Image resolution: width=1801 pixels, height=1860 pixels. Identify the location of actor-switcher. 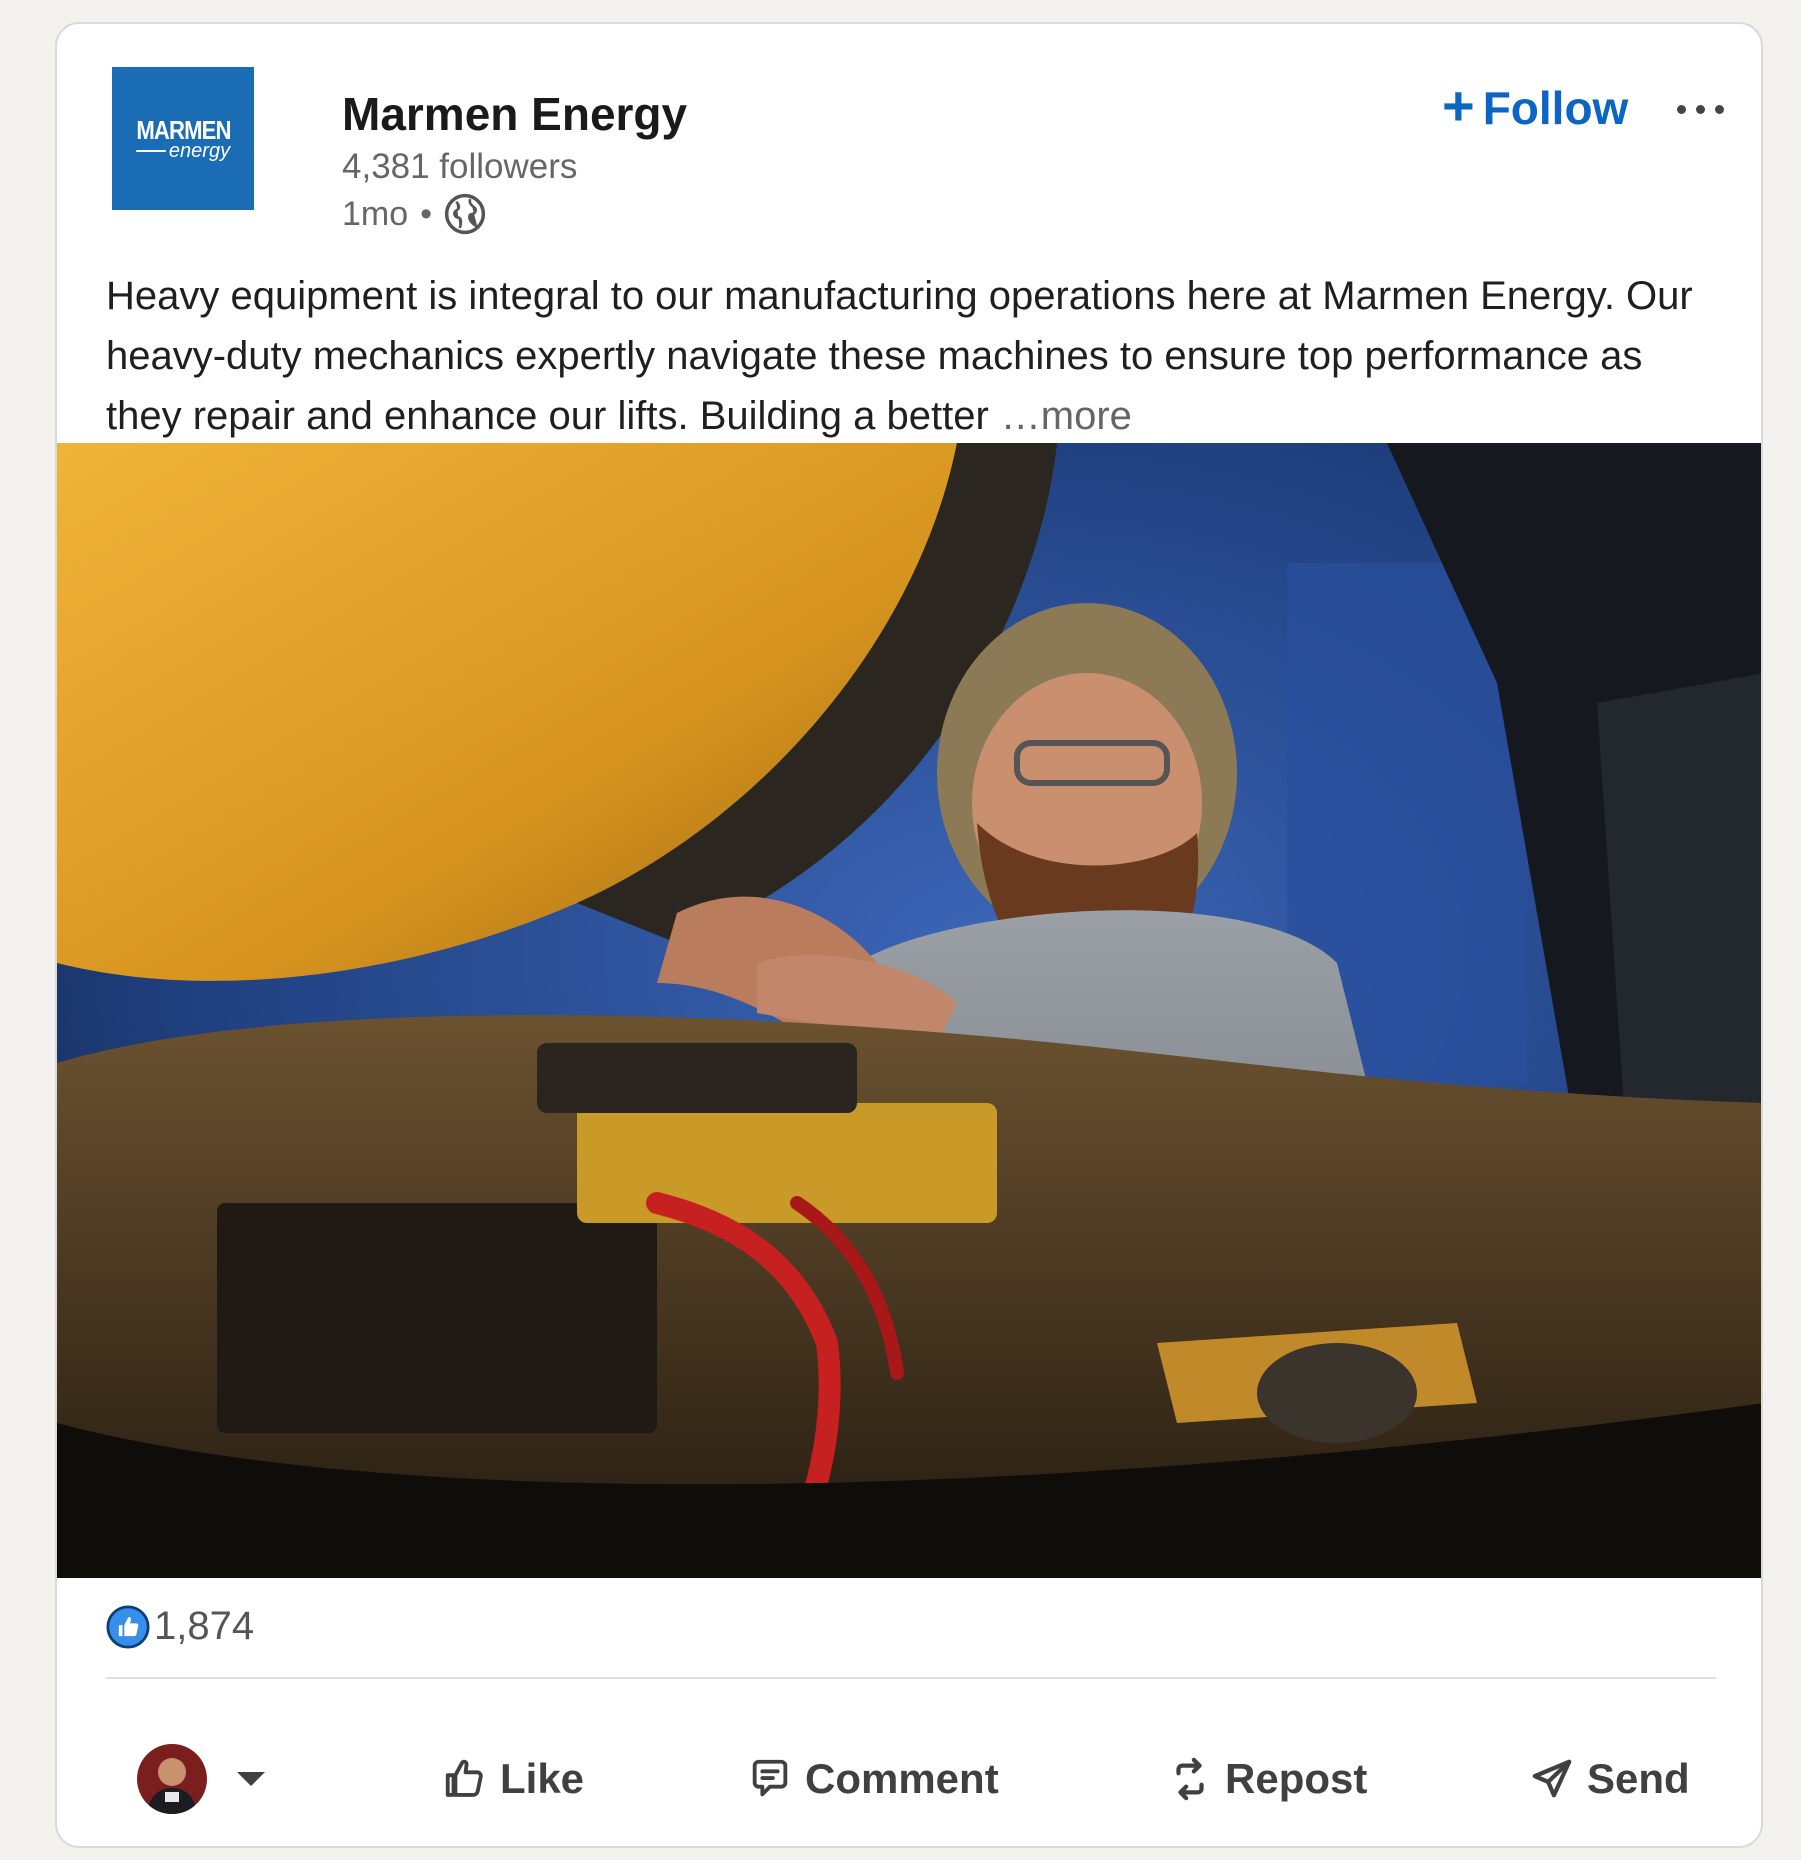
(201, 1779).